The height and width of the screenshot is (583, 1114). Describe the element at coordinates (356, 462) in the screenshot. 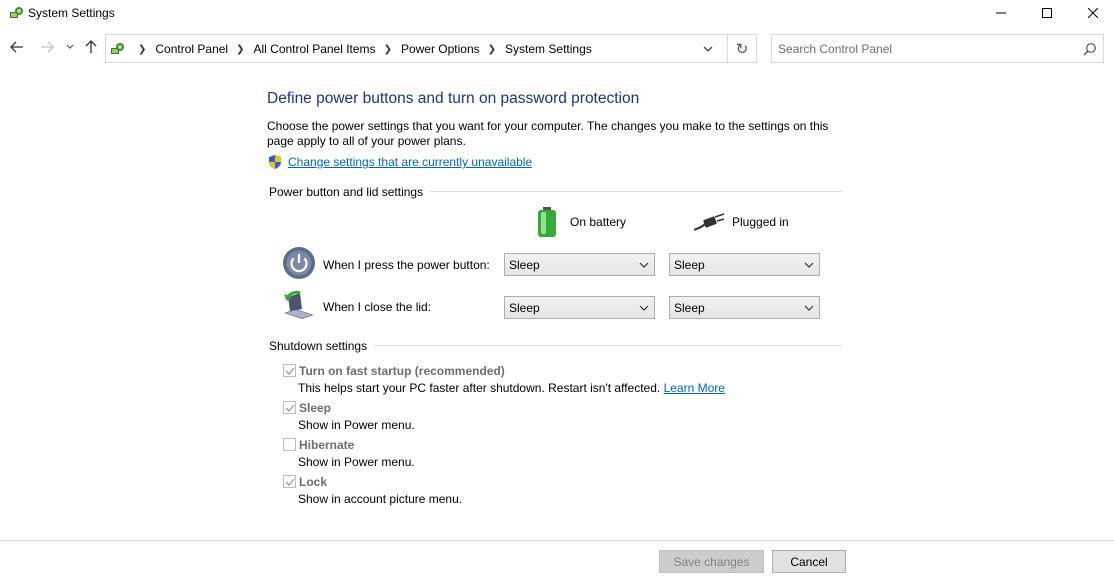

I see `hibernate-description: Show in Power menu.` at that location.